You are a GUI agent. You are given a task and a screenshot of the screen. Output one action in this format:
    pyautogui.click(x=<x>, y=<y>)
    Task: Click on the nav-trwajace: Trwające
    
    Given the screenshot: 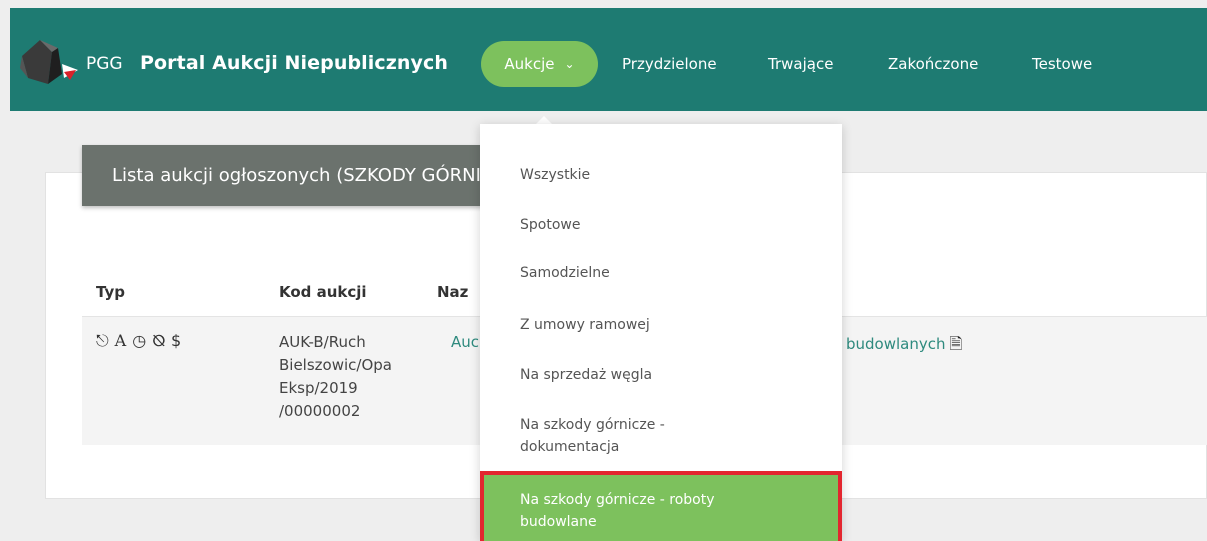 What is the action you would take?
    pyautogui.click(x=800, y=64)
    